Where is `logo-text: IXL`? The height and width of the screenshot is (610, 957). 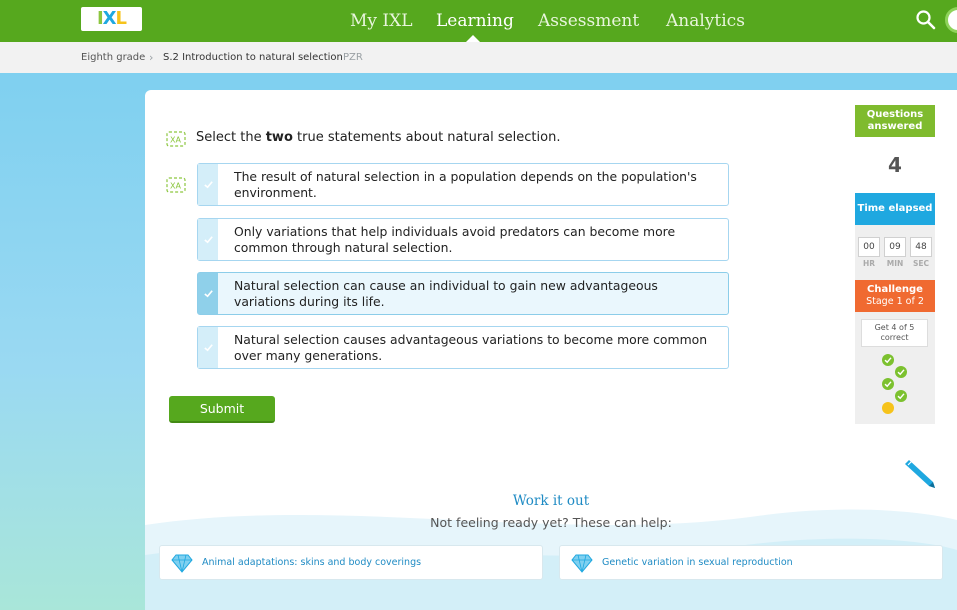 logo-text: IXL is located at coordinates (111, 18).